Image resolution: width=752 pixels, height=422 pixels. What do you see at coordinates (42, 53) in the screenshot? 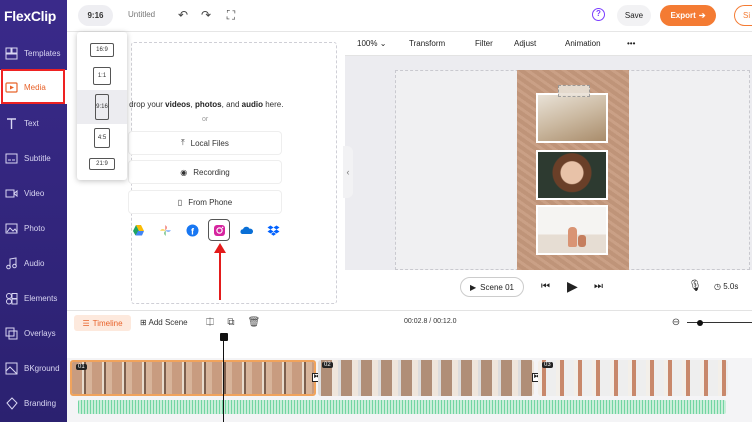
I see `sidebar-item-label: Templates` at bounding box center [42, 53].